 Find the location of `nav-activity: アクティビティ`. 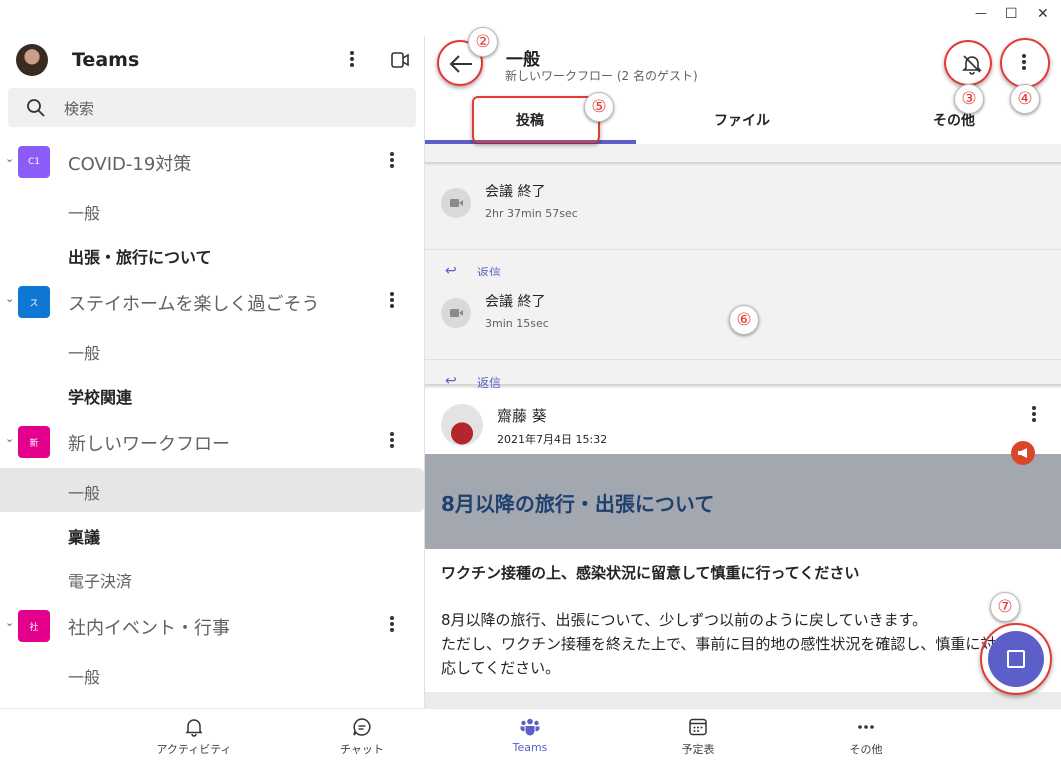

nav-activity: アクティビティ is located at coordinates (194, 736).